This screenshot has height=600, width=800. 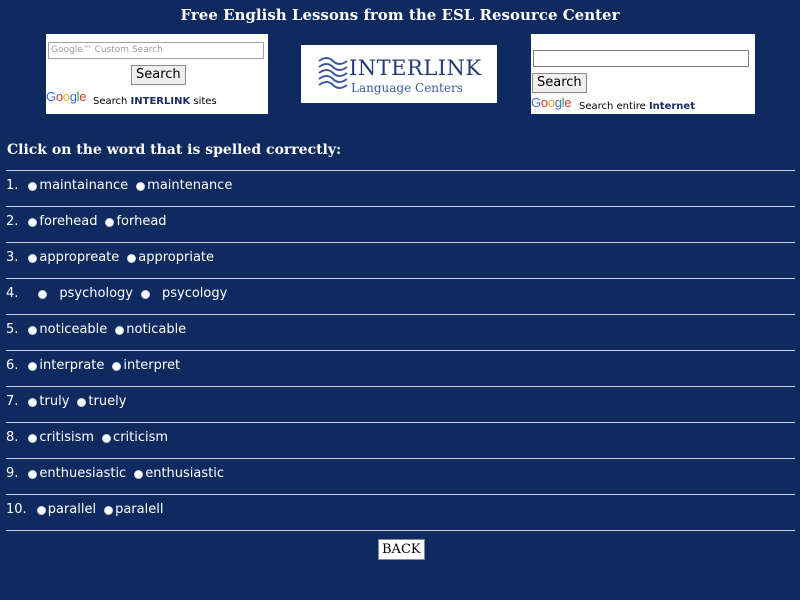 I want to click on interlink-wave-icon, so click(x=333, y=73).